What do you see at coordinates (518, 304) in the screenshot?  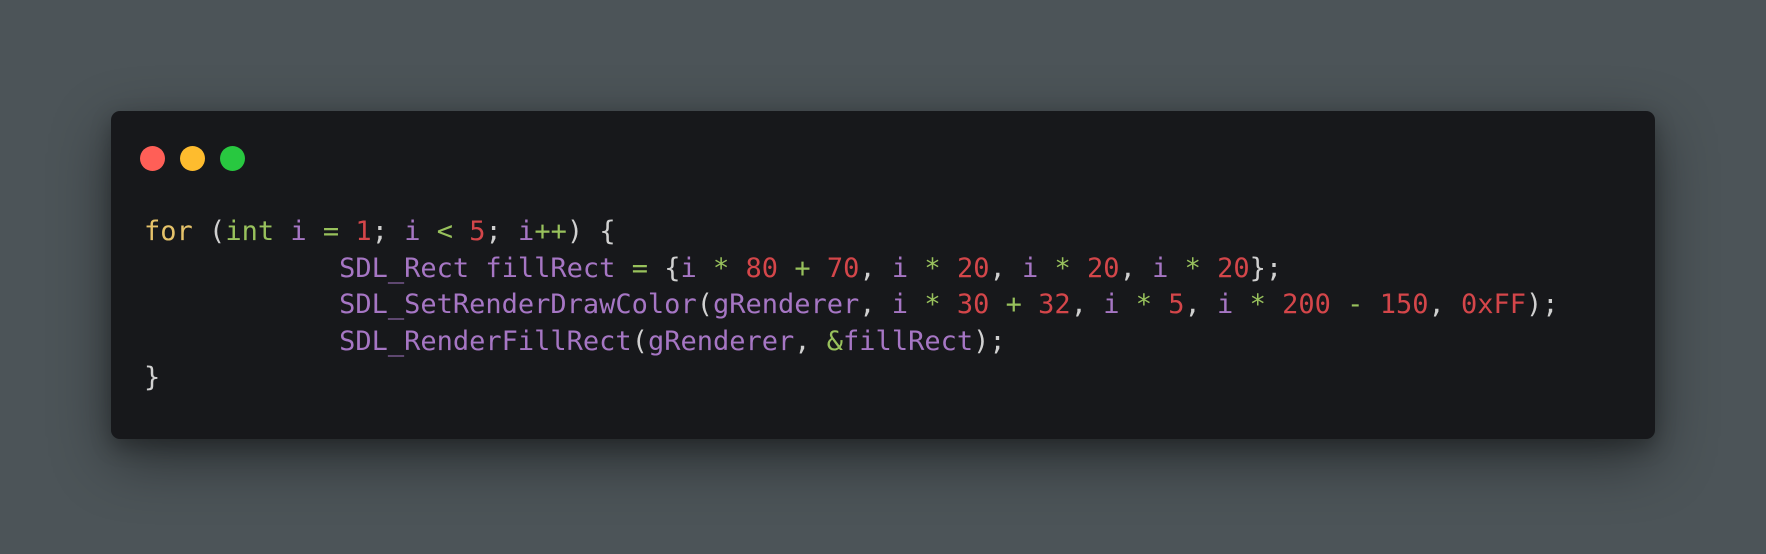 I see `code-token: SDL_SetRenderDrawColor` at bounding box center [518, 304].